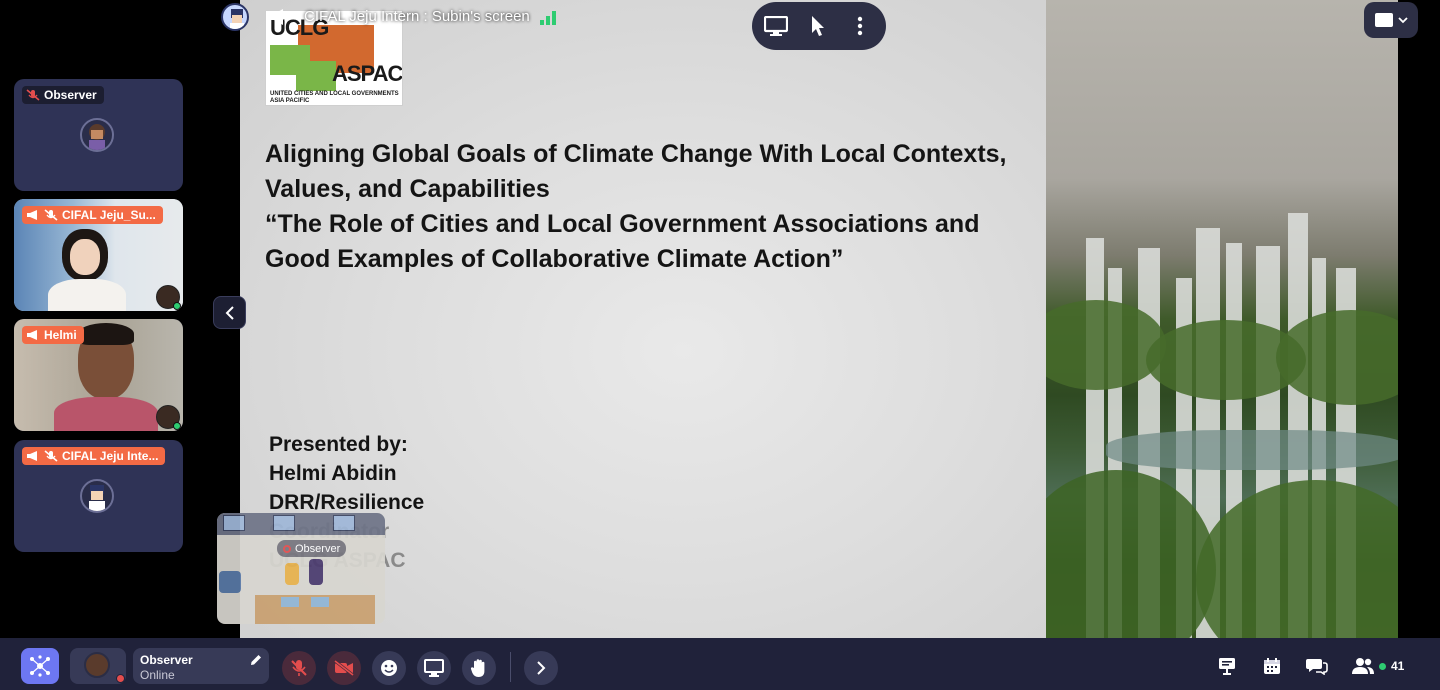  What do you see at coordinates (40, 666) in the screenshot?
I see `app-logo-icon` at bounding box center [40, 666].